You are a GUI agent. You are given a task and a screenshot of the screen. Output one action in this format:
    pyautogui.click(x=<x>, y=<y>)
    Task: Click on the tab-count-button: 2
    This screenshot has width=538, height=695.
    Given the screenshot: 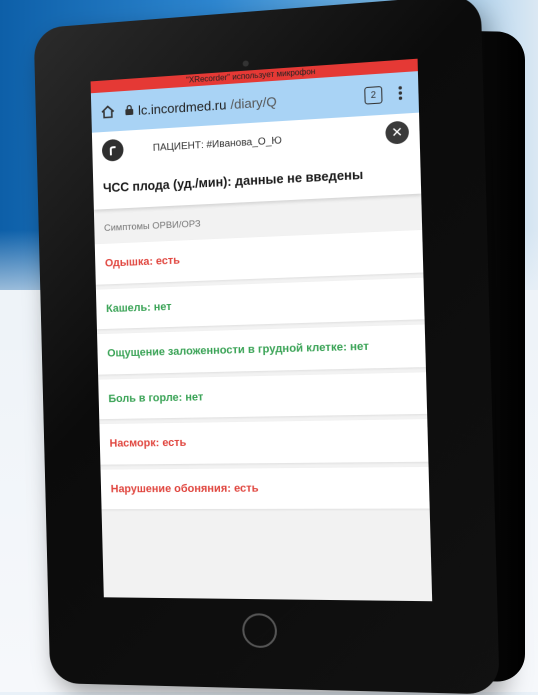 What is the action you would take?
    pyautogui.click(x=373, y=95)
    